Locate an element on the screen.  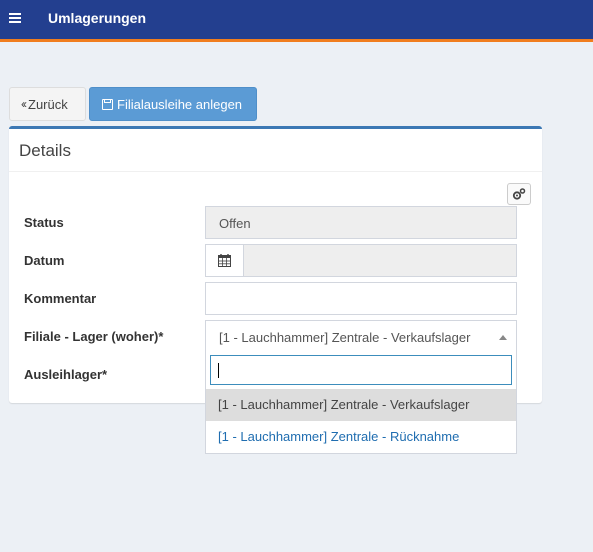
date-picker-button is located at coordinates (225, 260).